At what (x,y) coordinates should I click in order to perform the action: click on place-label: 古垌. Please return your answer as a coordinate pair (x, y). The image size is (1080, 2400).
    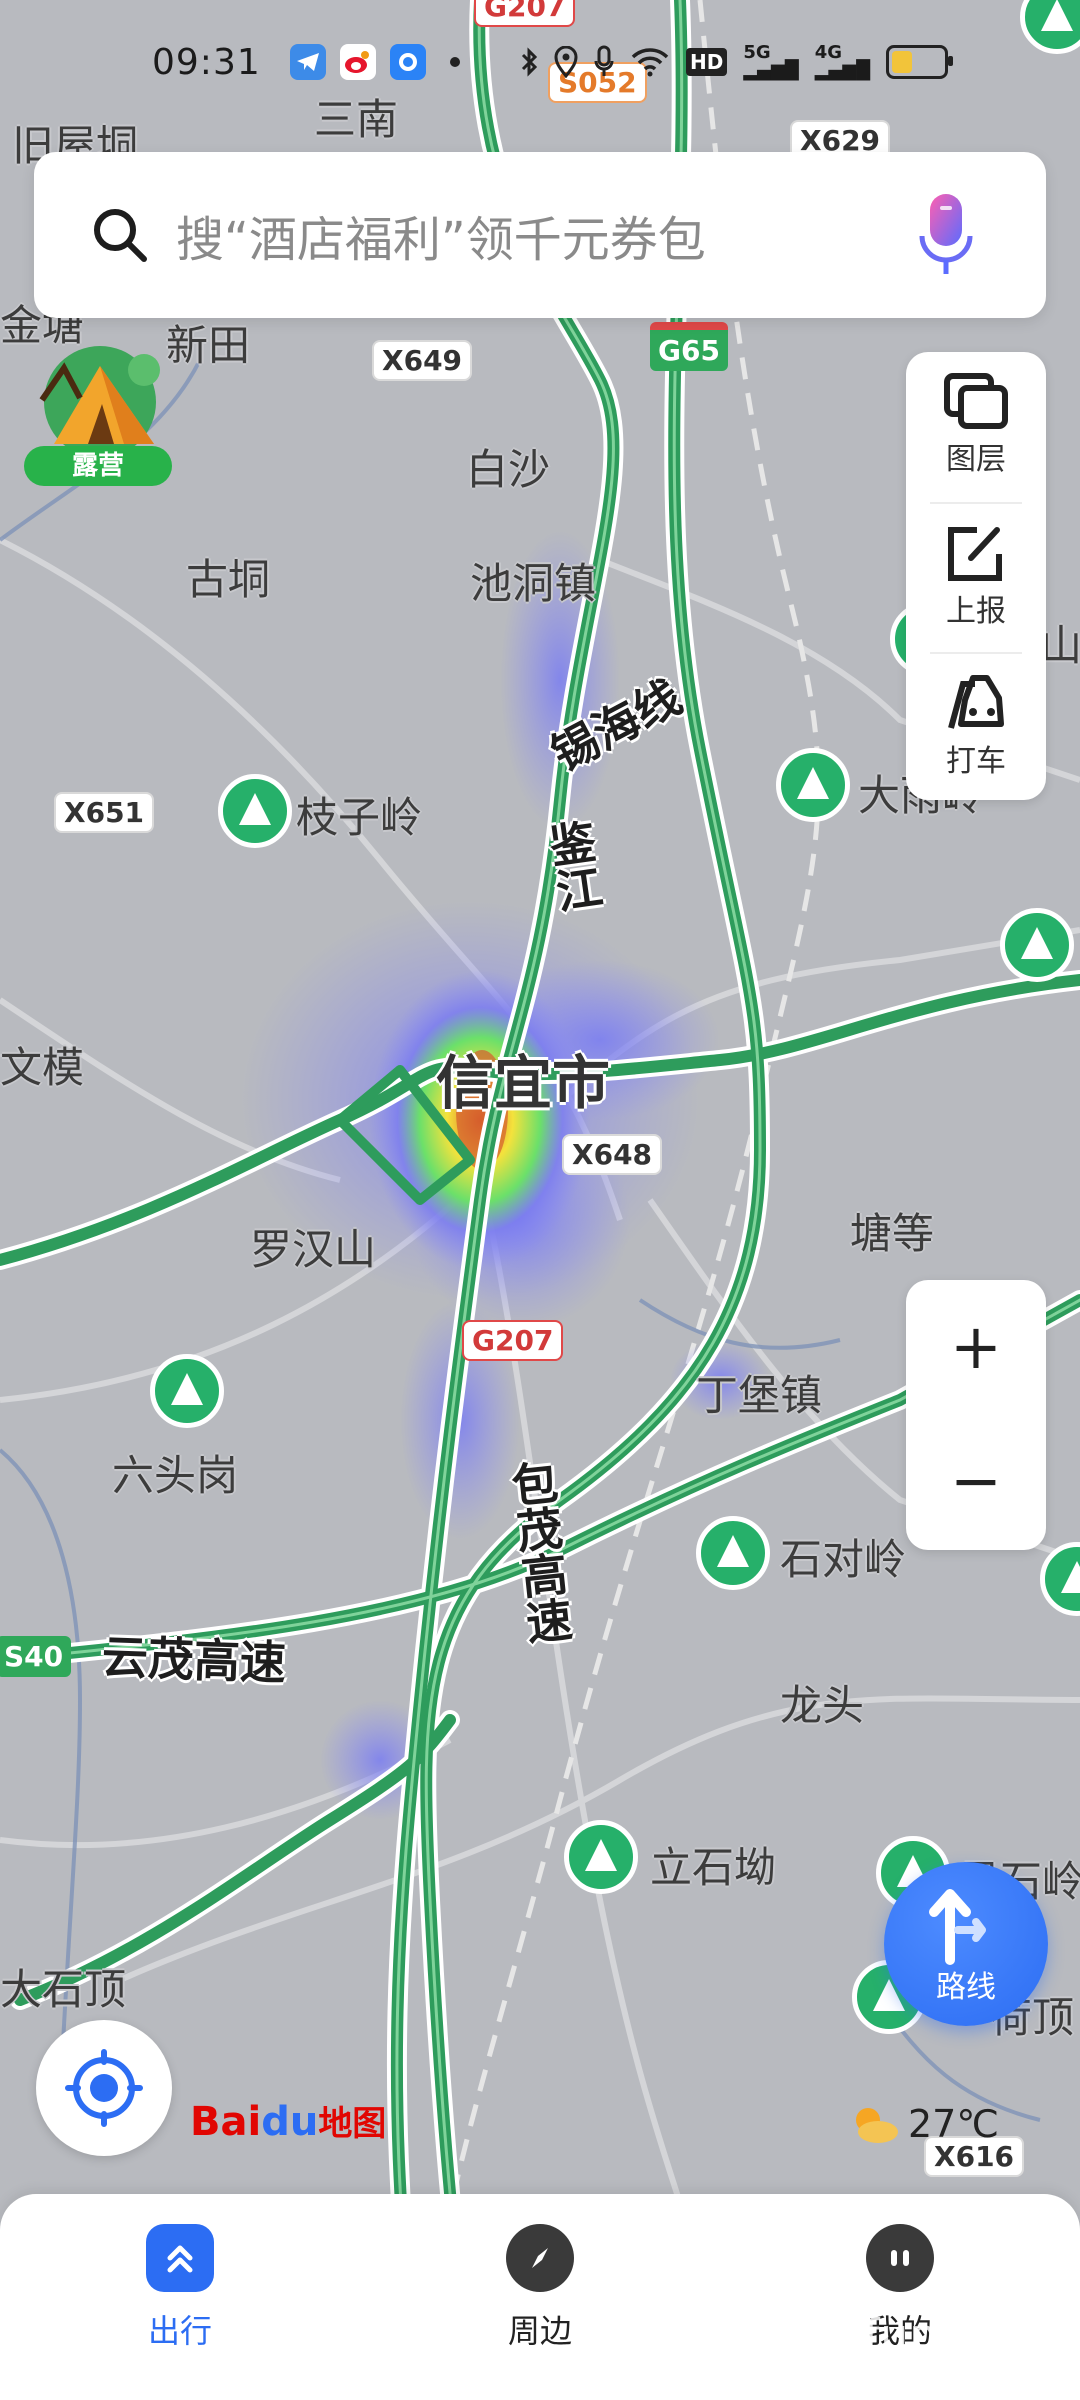
    Looking at the image, I should click on (228, 579).